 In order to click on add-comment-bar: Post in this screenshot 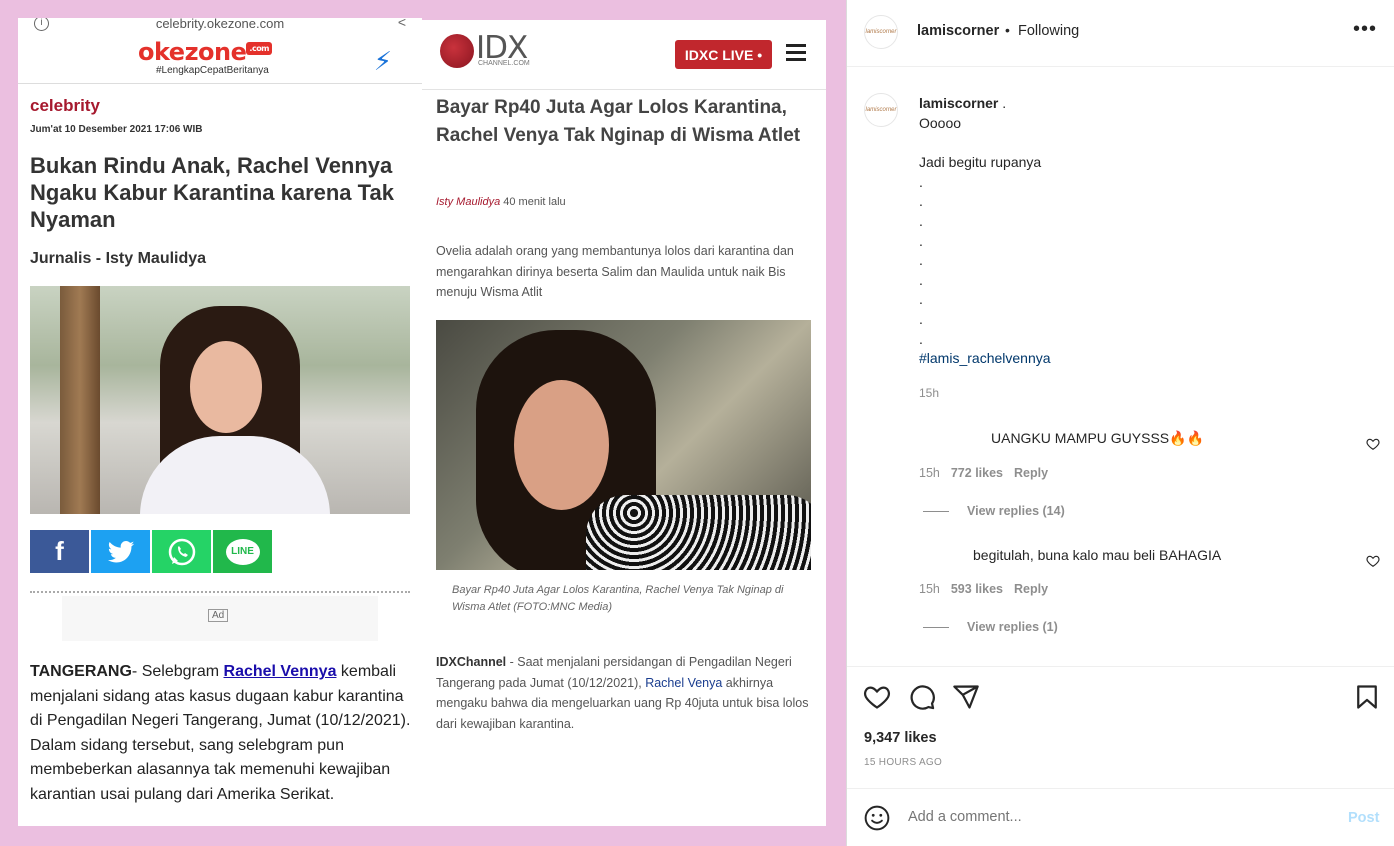, I will do `click(1120, 817)`.